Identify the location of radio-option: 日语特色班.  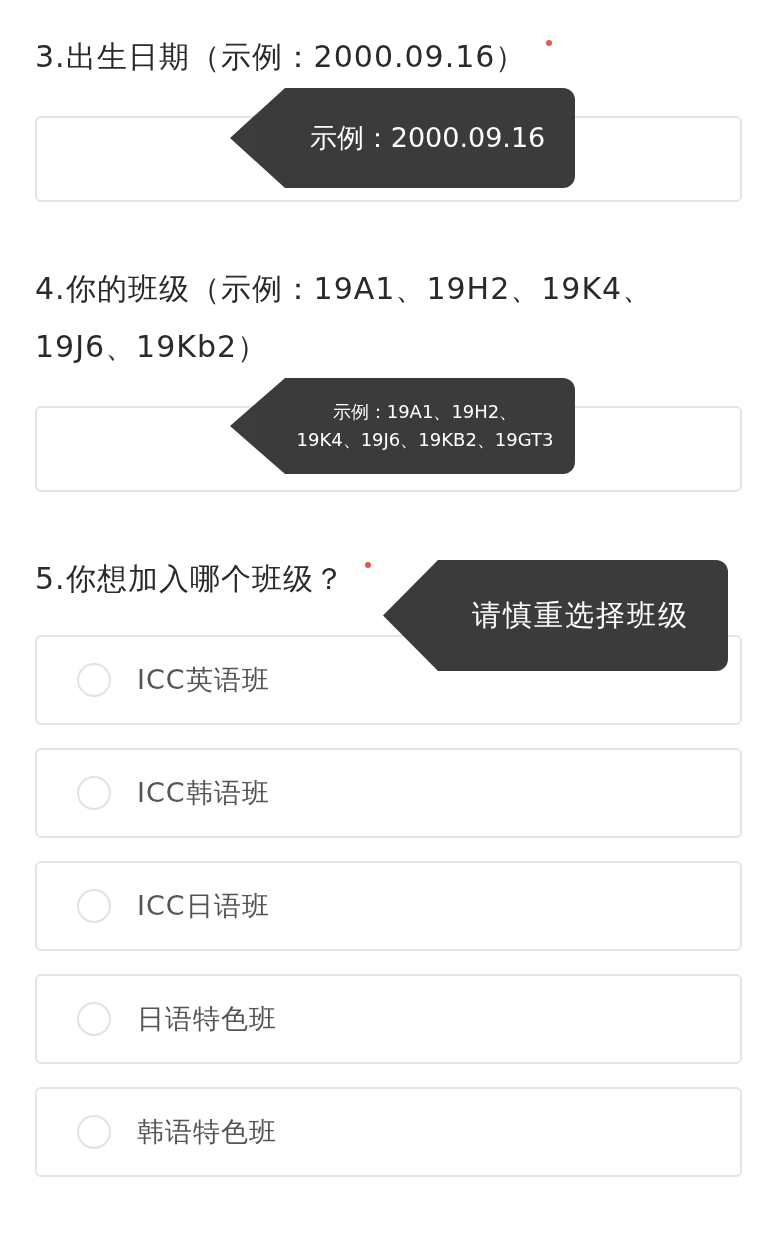
(388, 1019).